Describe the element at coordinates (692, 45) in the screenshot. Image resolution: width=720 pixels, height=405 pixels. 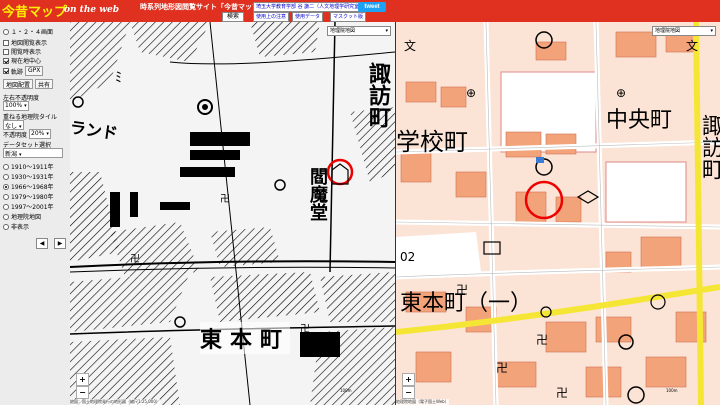
I see `svg-text: 文` at that location.